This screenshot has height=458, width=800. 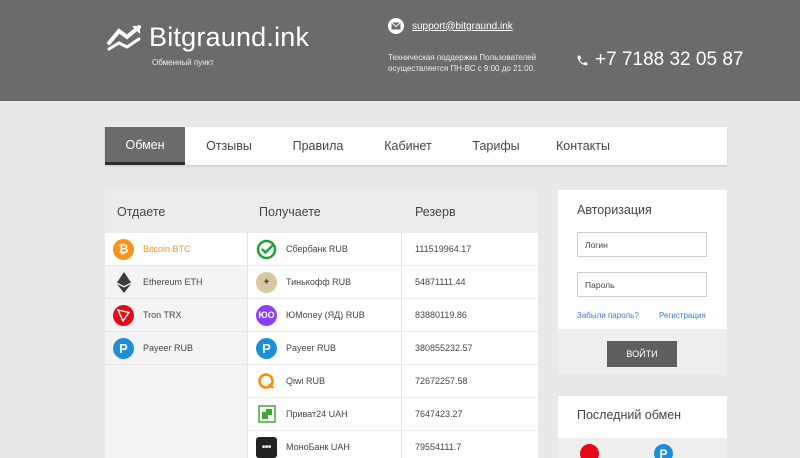 What do you see at coordinates (392, 414) in the screenshot?
I see `get-item-privat24: Приват24 UAH 7647423.27` at bounding box center [392, 414].